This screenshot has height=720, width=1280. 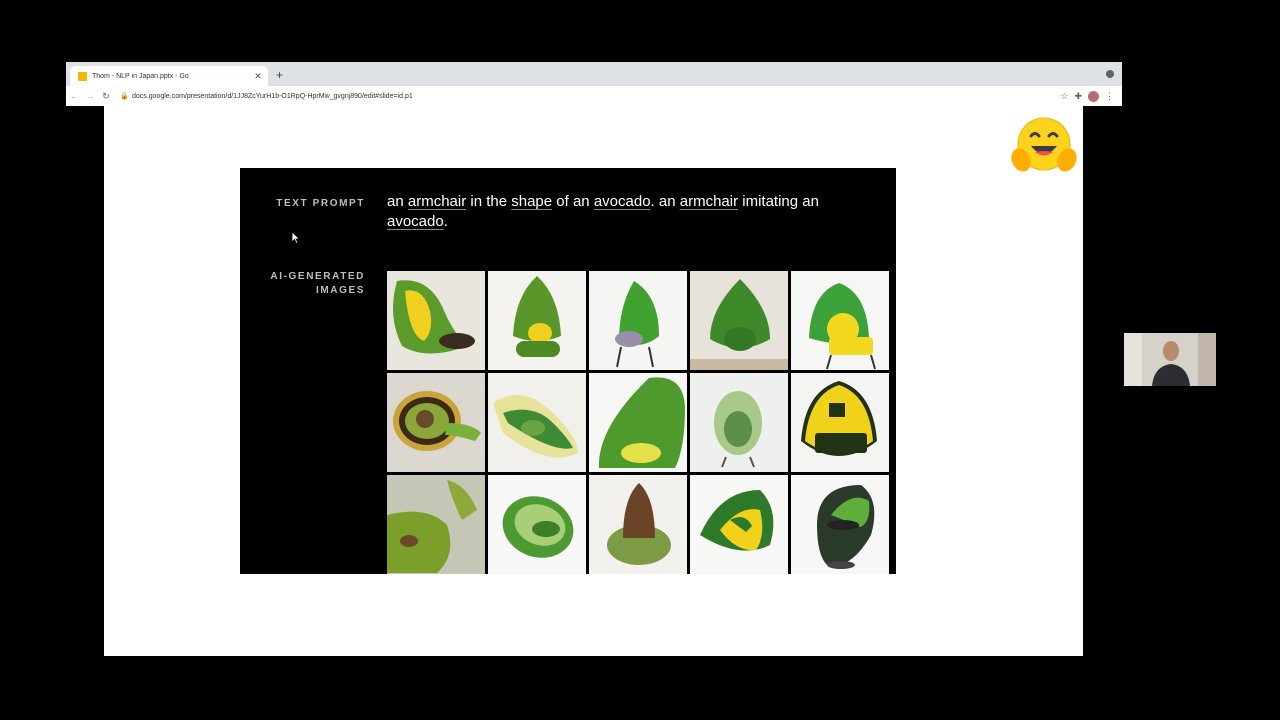 I want to click on prompt-part: ., so click(x=445, y=221).